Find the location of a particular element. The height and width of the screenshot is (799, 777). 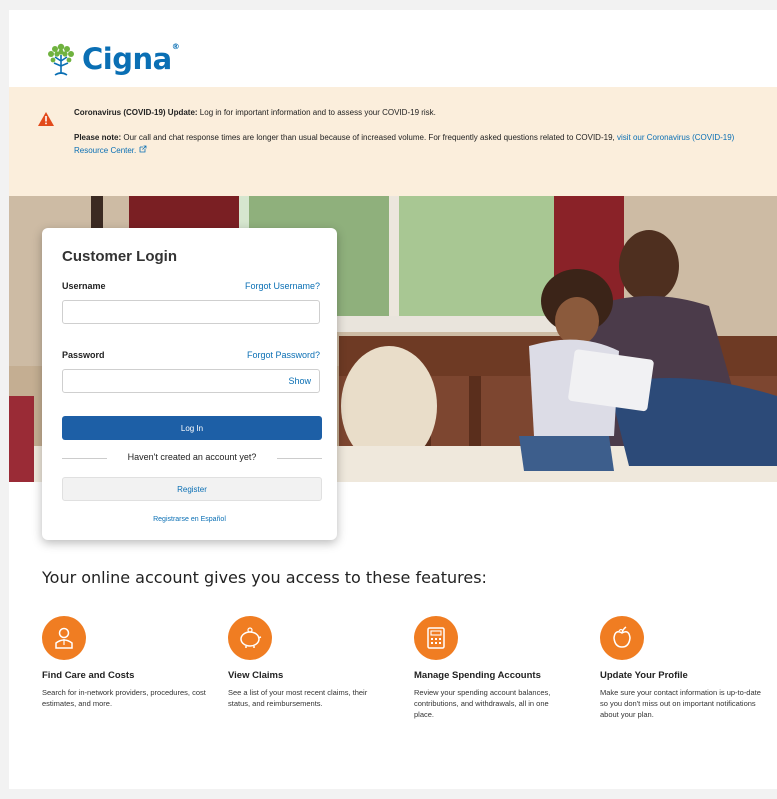

login-button: Log In is located at coordinates (192, 428).